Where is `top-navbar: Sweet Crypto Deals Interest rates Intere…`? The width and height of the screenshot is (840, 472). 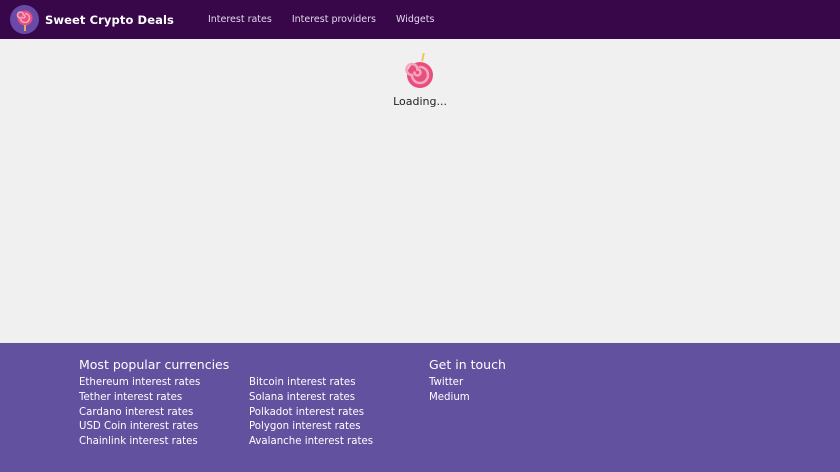 top-navbar: Sweet Crypto Deals Interest rates Intere… is located at coordinates (420, 19).